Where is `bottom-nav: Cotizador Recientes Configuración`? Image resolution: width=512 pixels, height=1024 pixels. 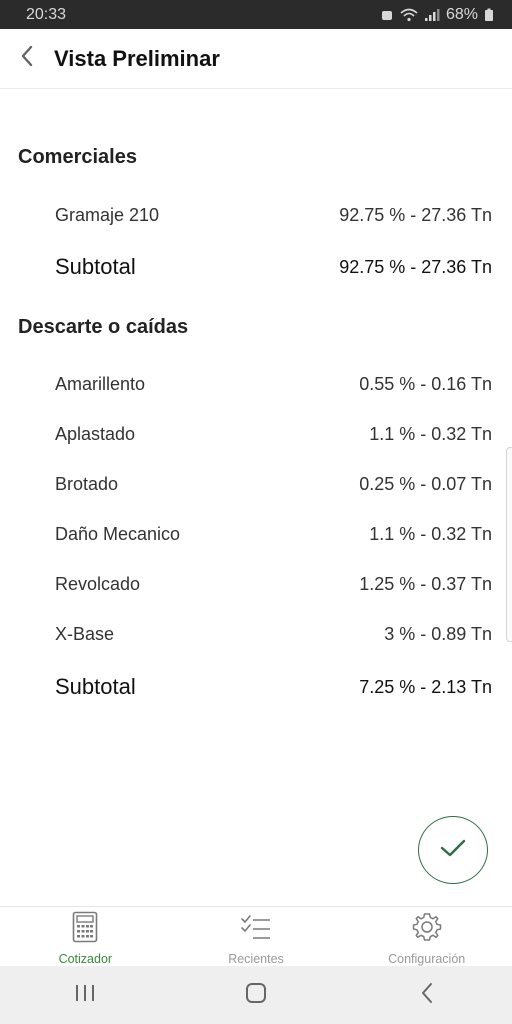 bottom-nav: Cotizador Recientes Configuración is located at coordinates (256, 936).